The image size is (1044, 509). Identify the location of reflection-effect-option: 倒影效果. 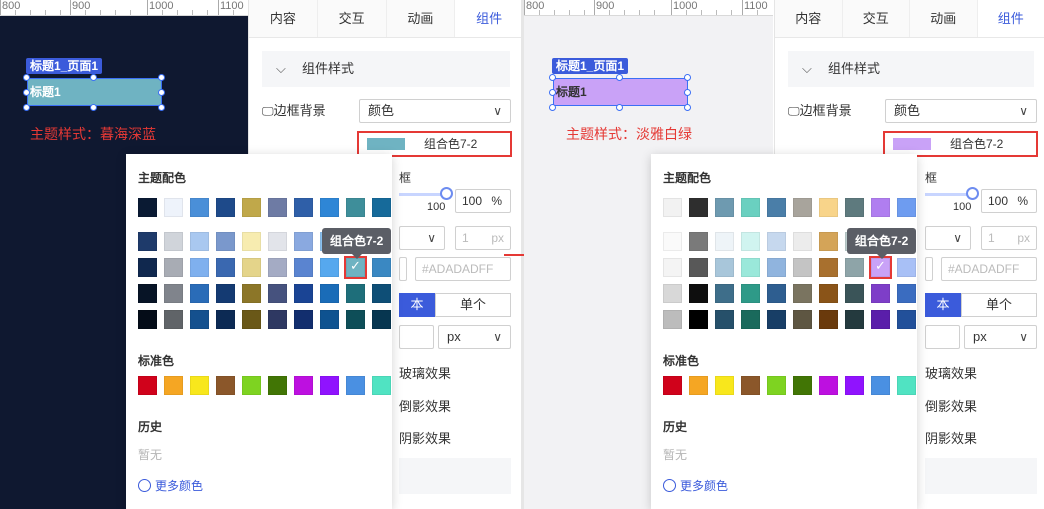
(425, 405).